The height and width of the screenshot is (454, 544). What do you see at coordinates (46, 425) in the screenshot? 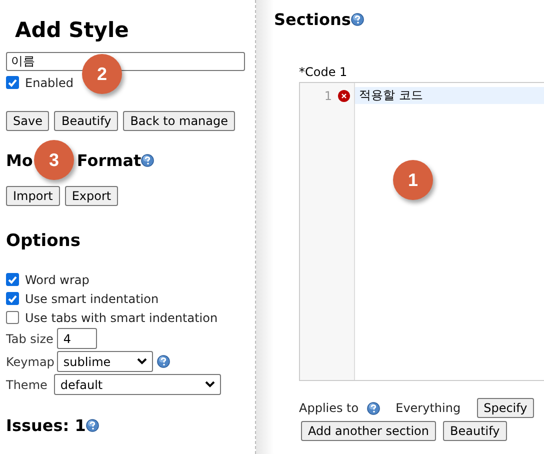
I see `section-heading: Issues: 1` at bounding box center [46, 425].